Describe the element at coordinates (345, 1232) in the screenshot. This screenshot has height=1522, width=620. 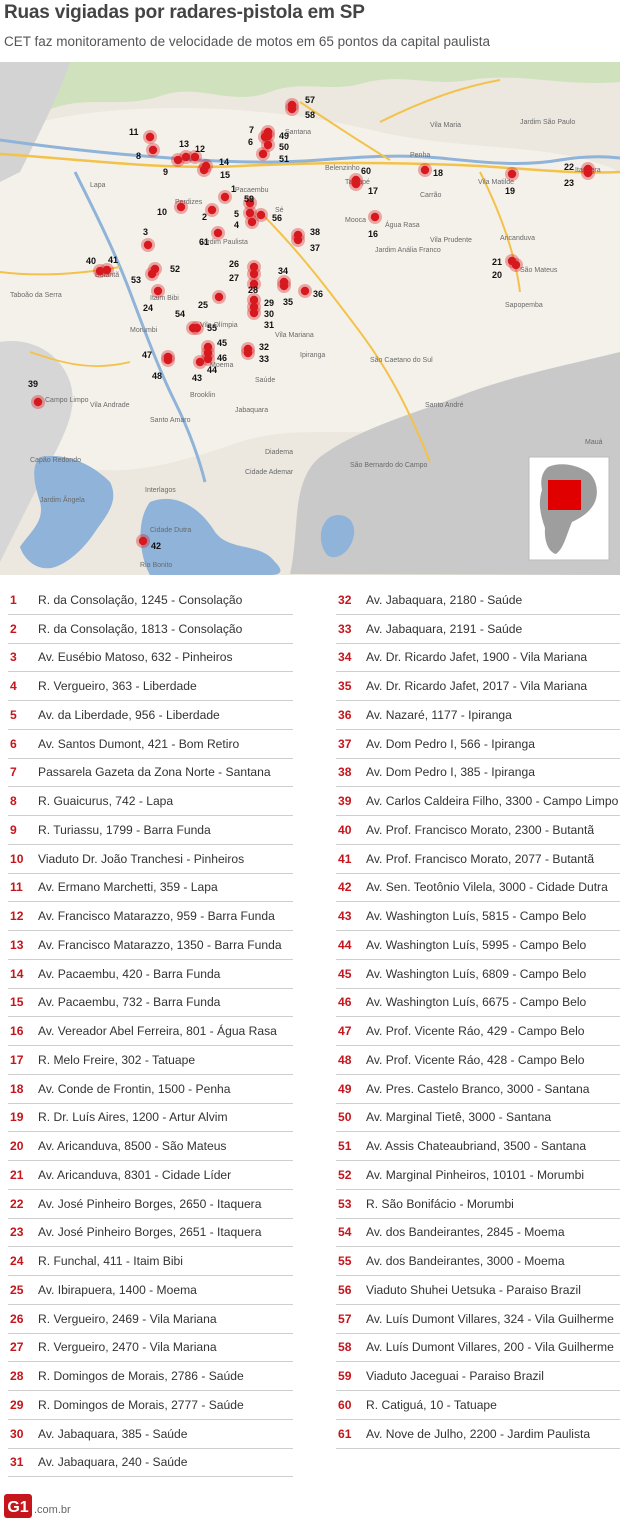
I see `location-number: 54` at that location.